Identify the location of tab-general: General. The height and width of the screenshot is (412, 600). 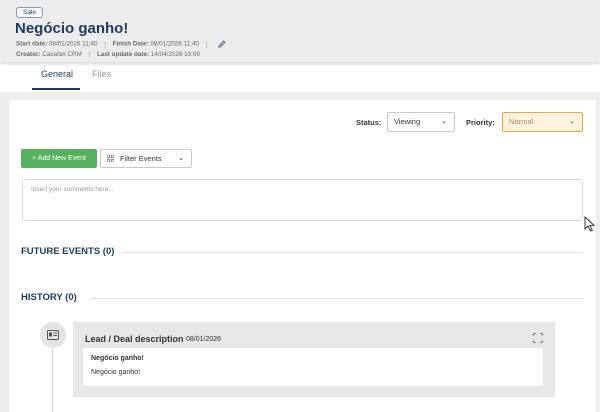
(57, 74).